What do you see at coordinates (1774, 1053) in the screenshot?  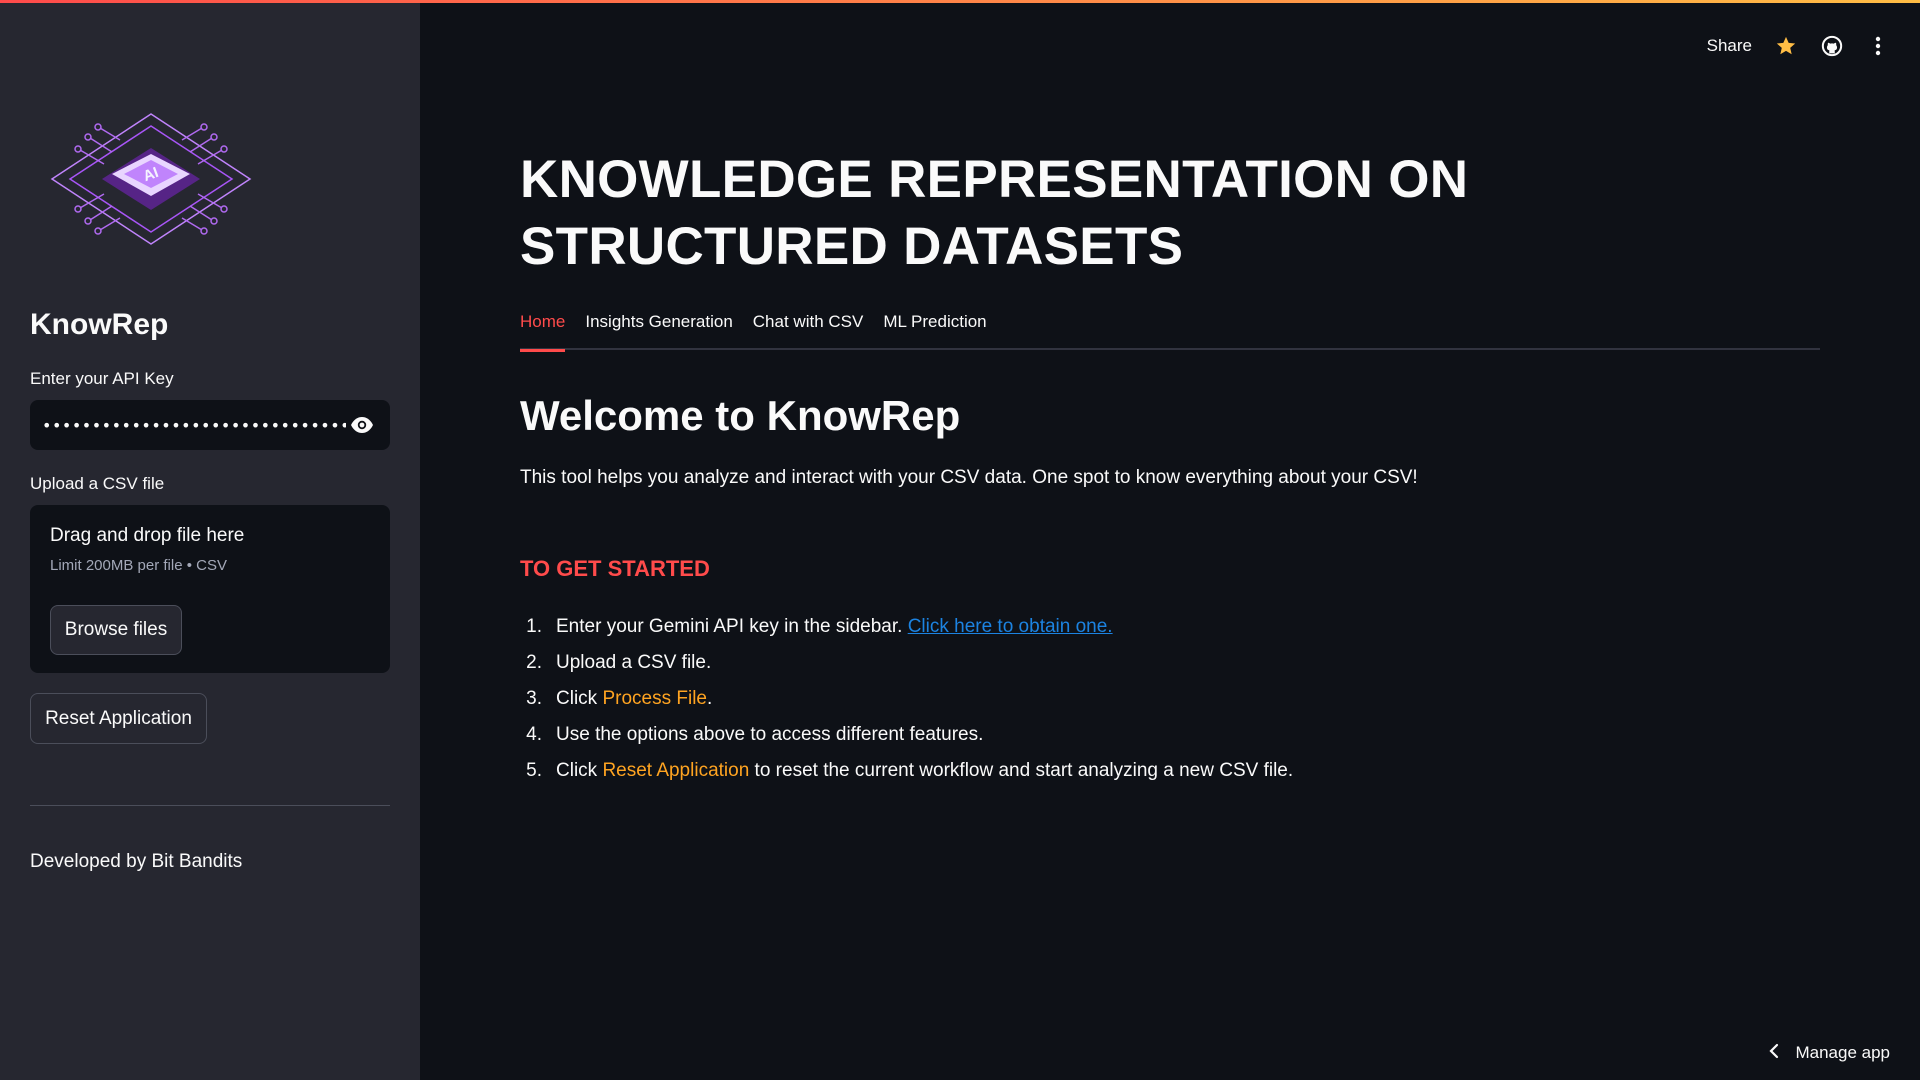 I see `chevron-left-icon` at bounding box center [1774, 1053].